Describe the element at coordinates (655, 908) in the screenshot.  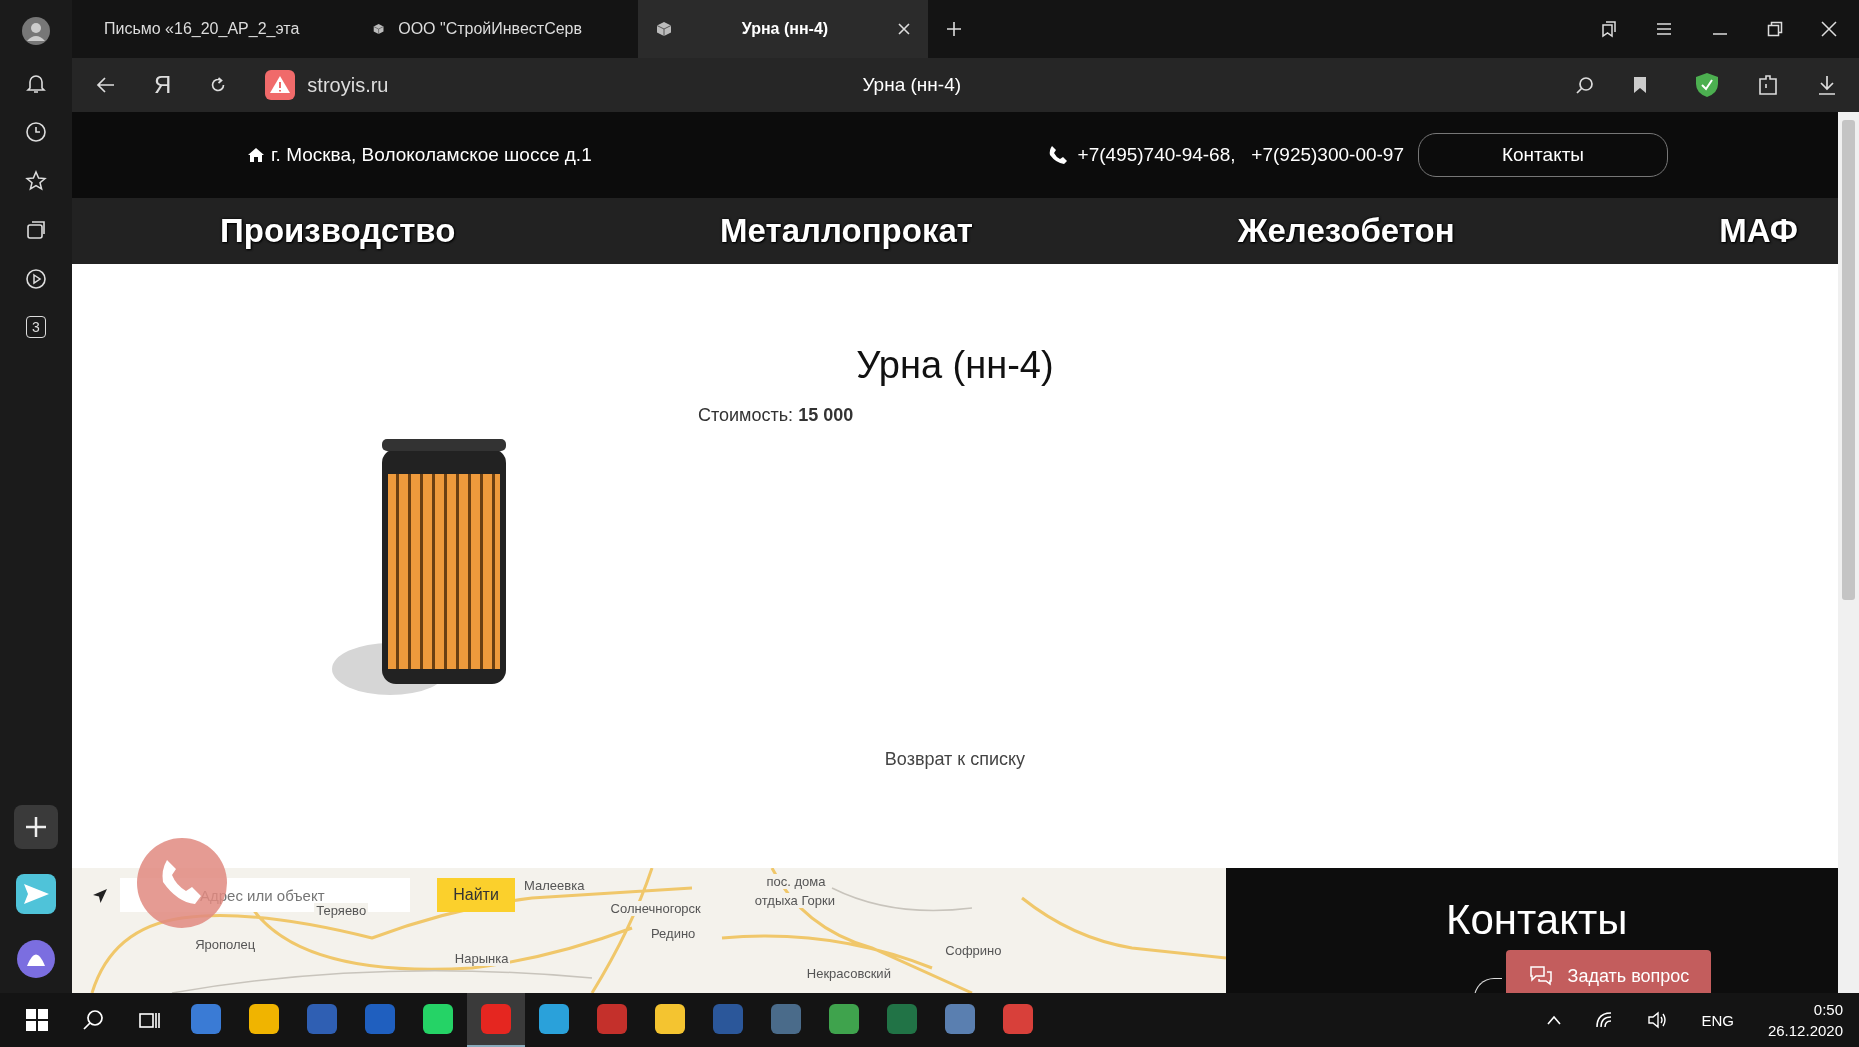
I see `place-label: Солнечногорск` at that location.